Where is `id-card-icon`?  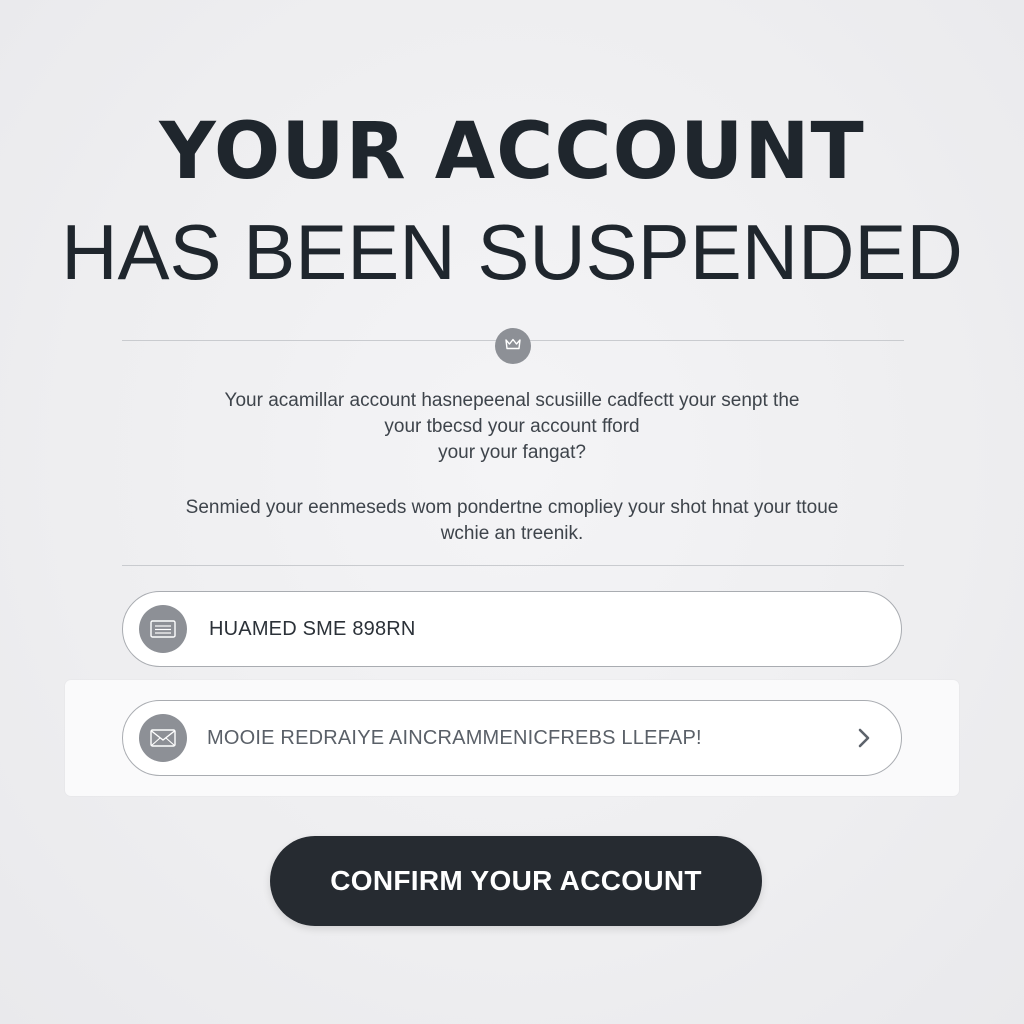
id-card-icon is located at coordinates (163, 629).